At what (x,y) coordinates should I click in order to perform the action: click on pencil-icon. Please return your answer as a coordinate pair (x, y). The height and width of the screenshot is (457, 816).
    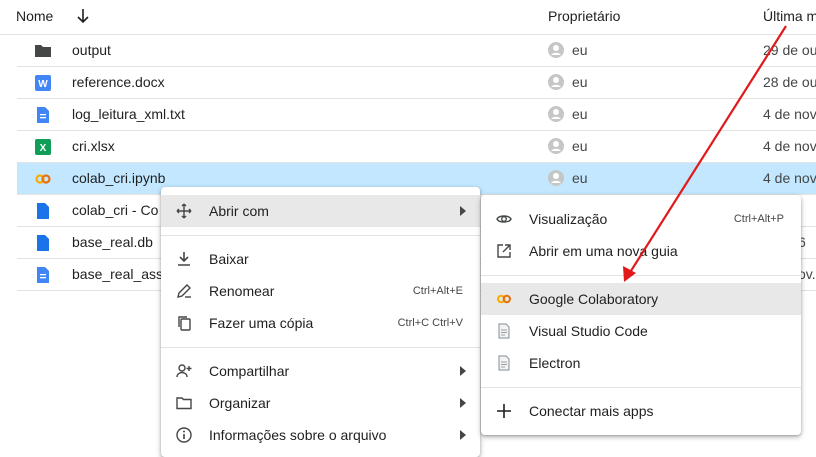
    Looking at the image, I should click on (184, 291).